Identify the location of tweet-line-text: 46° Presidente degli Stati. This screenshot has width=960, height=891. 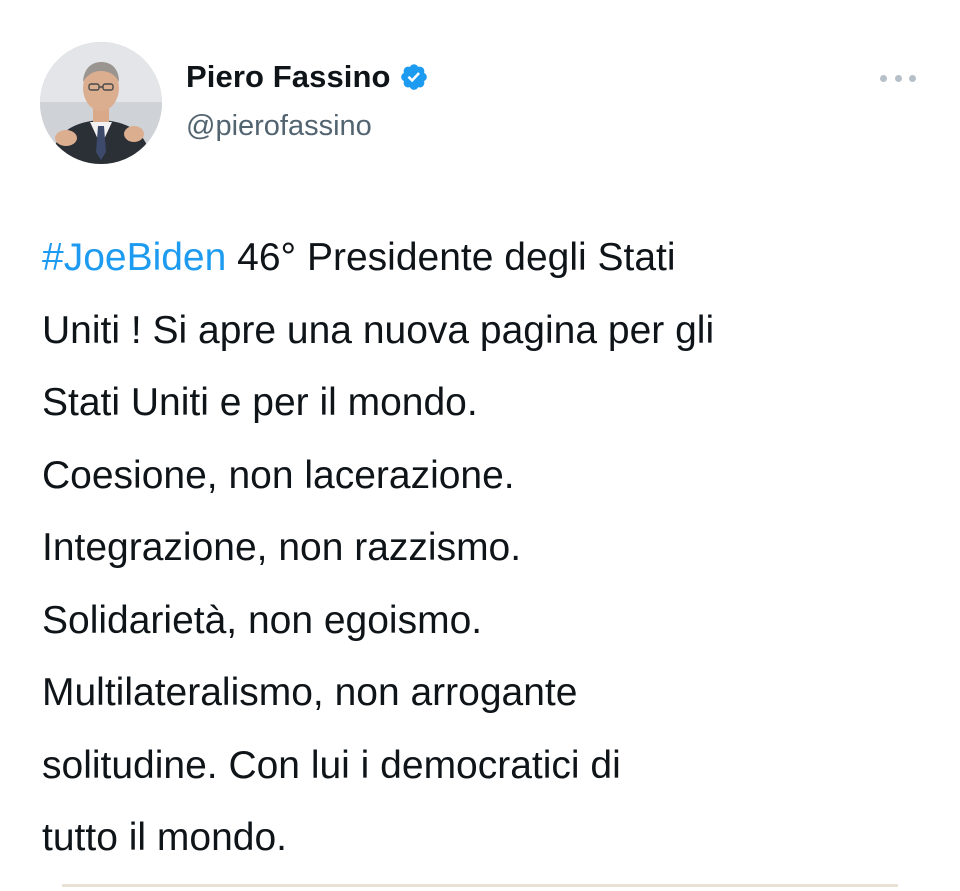
(451, 257).